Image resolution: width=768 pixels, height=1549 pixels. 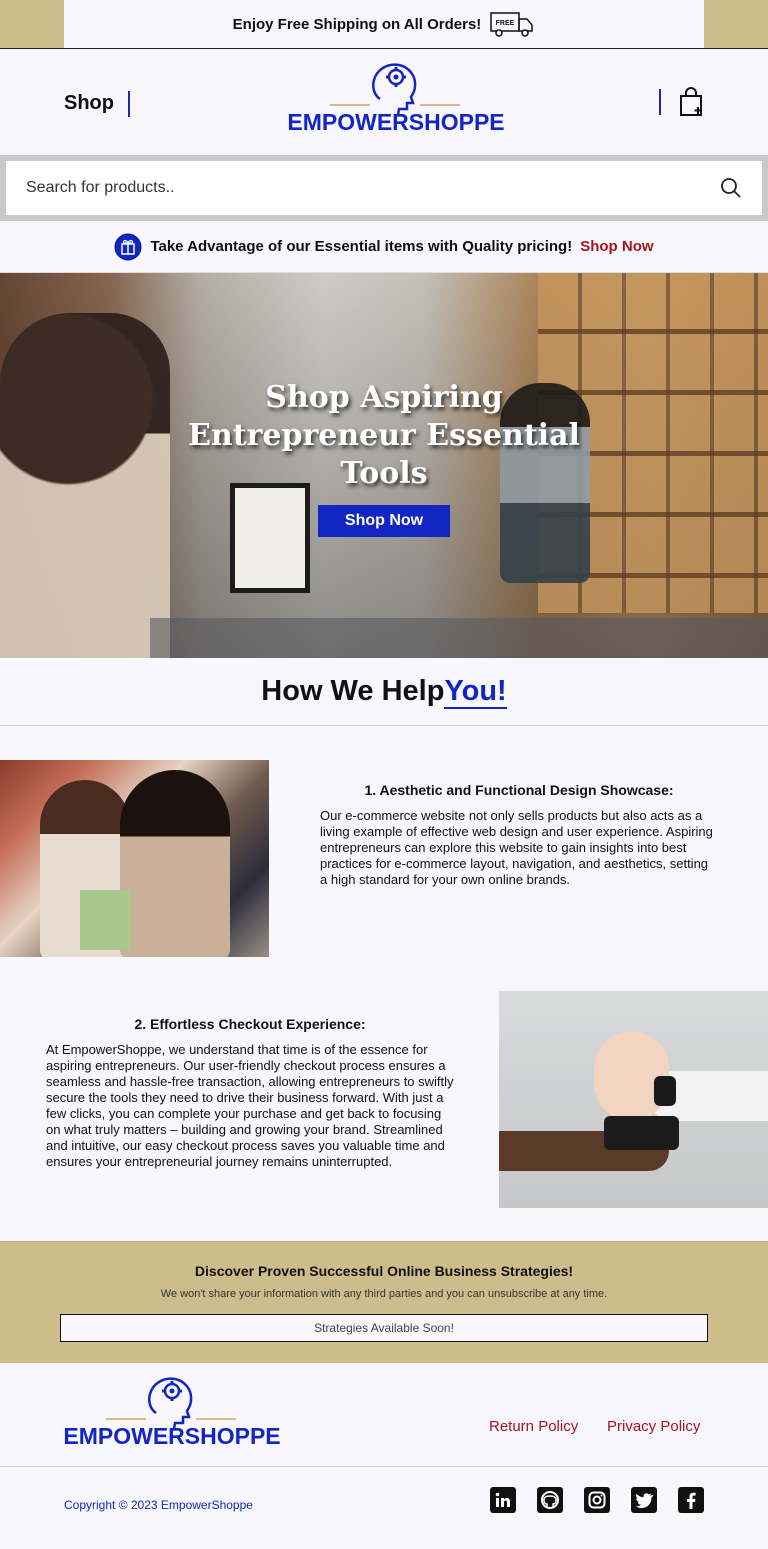 What do you see at coordinates (660, 102) in the screenshot?
I see `cart-divider` at bounding box center [660, 102].